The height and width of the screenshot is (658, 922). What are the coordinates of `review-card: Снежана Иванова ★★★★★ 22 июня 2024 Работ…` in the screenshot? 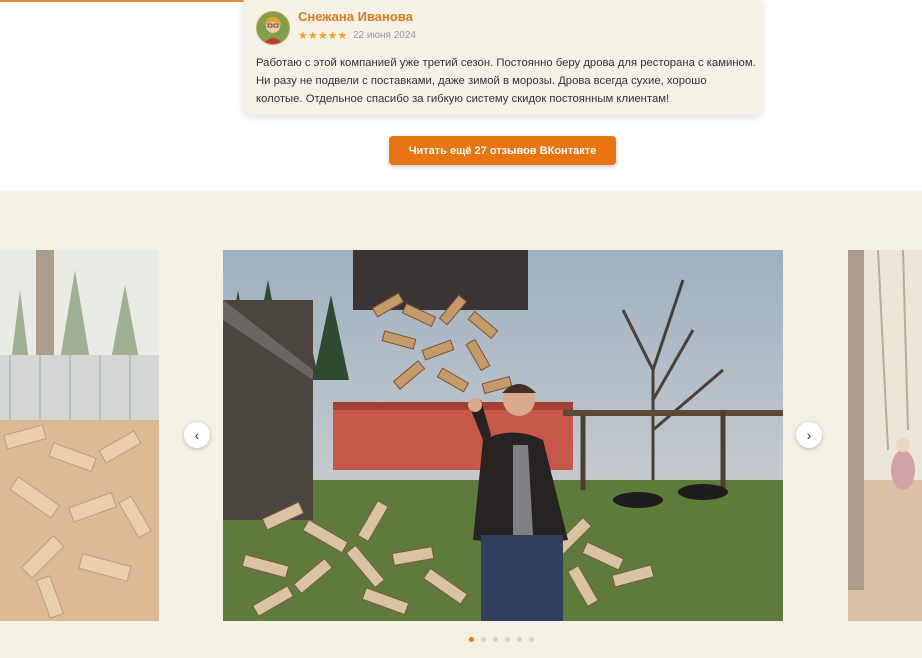 It's located at (503, 57).